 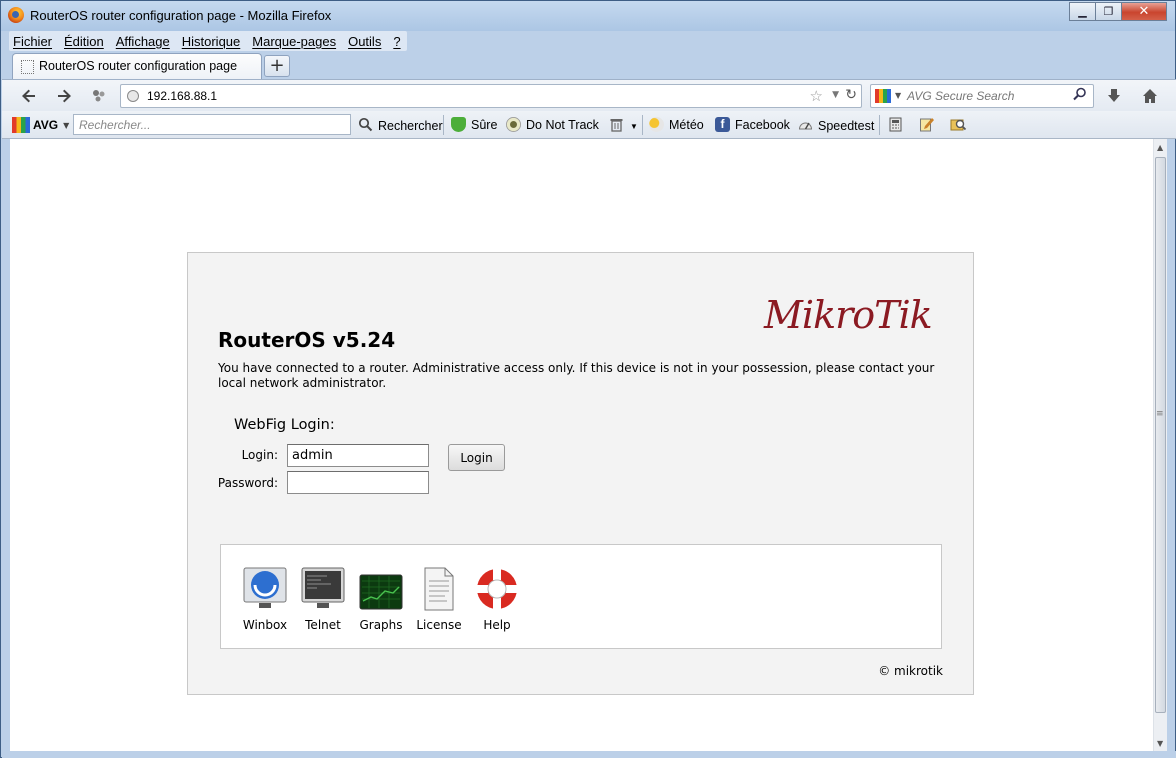 I want to click on bookmark-star-icon: ☆, so click(x=816, y=96).